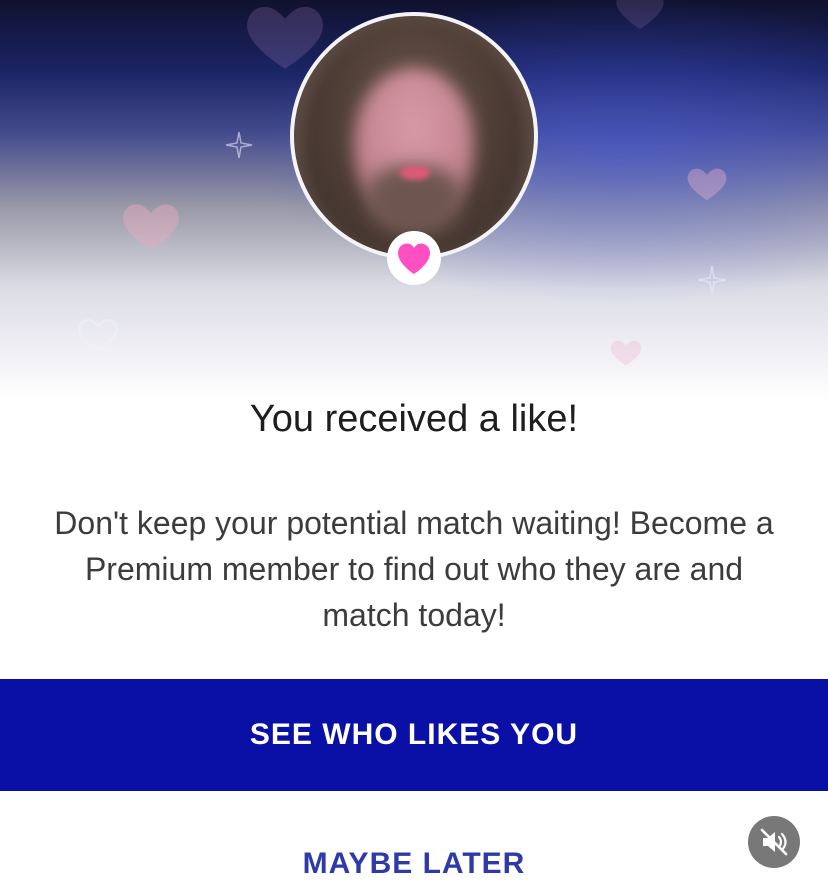 Image resolution: width=828 pixels, height=888 pixels. What do you see at coordinates (414, 258) in the screenshot?
I see `heart-icon` at bounding box center [414, 258].